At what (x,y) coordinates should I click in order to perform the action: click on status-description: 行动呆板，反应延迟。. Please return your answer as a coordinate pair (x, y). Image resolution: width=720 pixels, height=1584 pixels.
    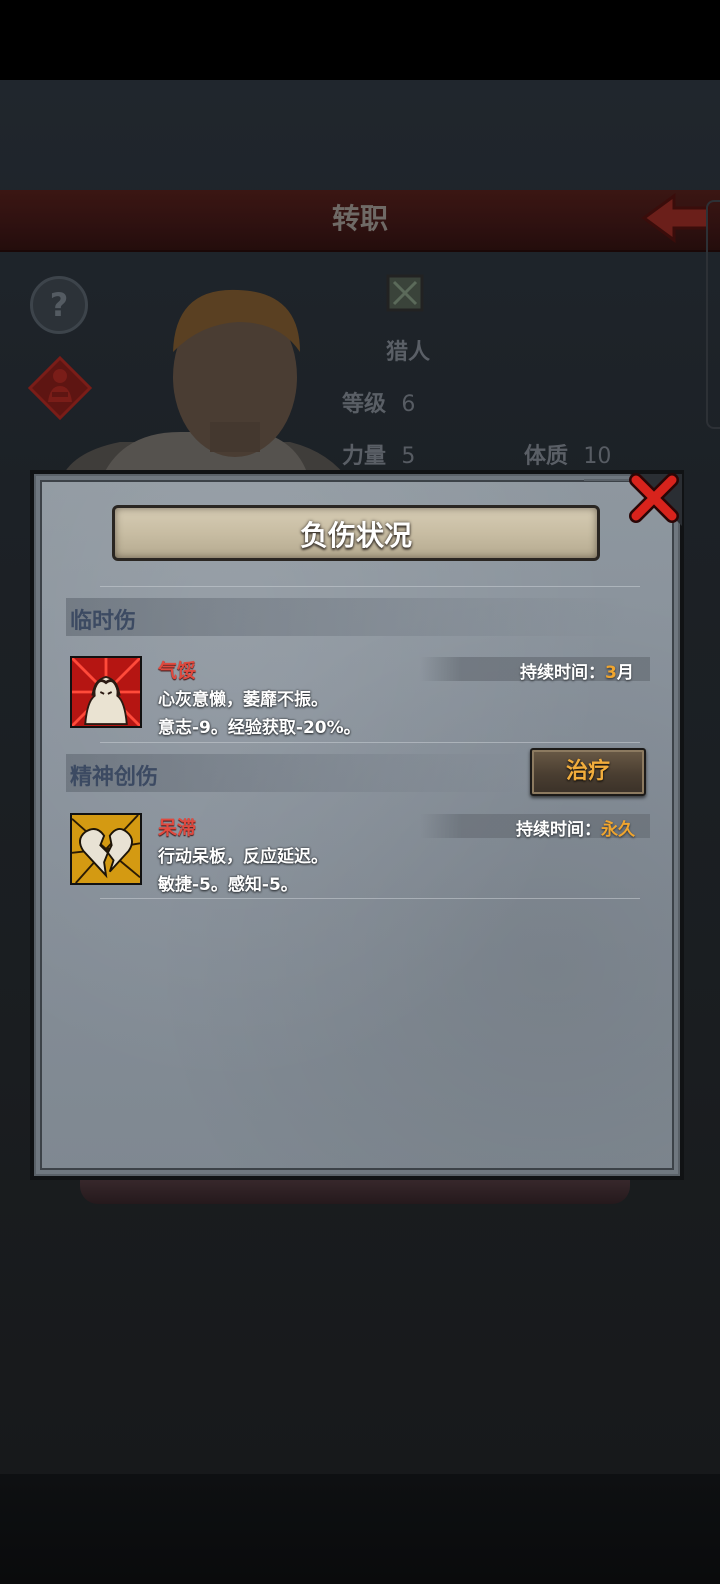
    Looking at the image, I should click on (243, 857).